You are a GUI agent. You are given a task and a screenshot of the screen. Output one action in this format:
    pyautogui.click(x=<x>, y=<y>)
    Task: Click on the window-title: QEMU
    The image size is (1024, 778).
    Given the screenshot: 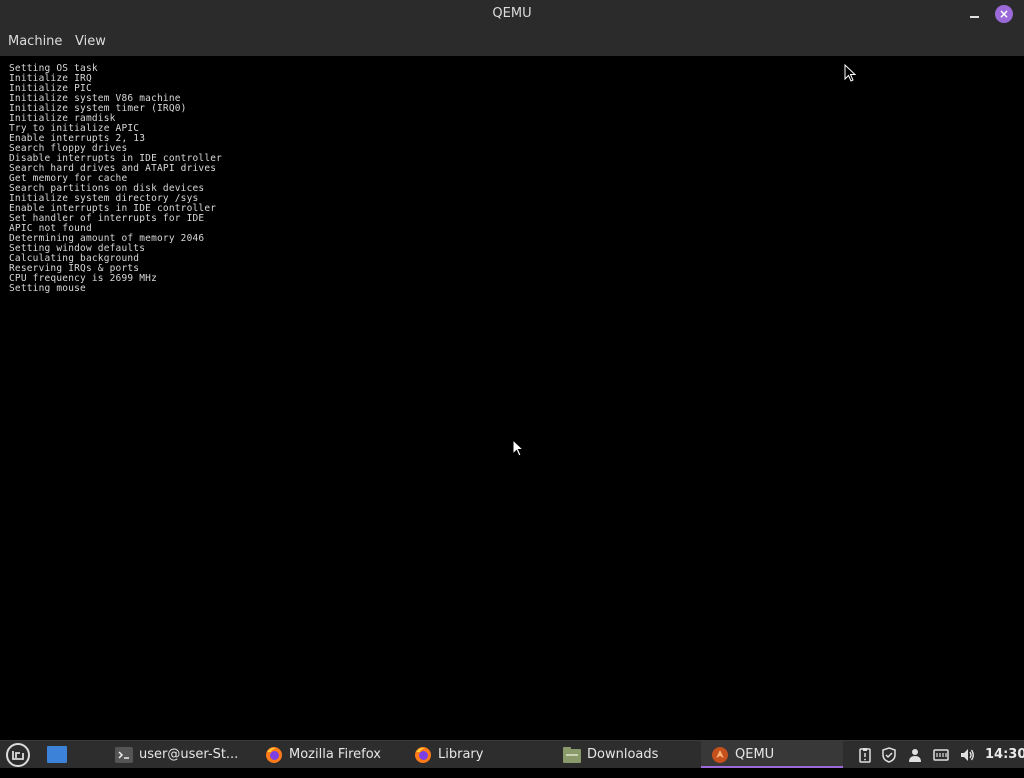 What is the action you would take?
    pyautogui.click(x=512, y=13)
    